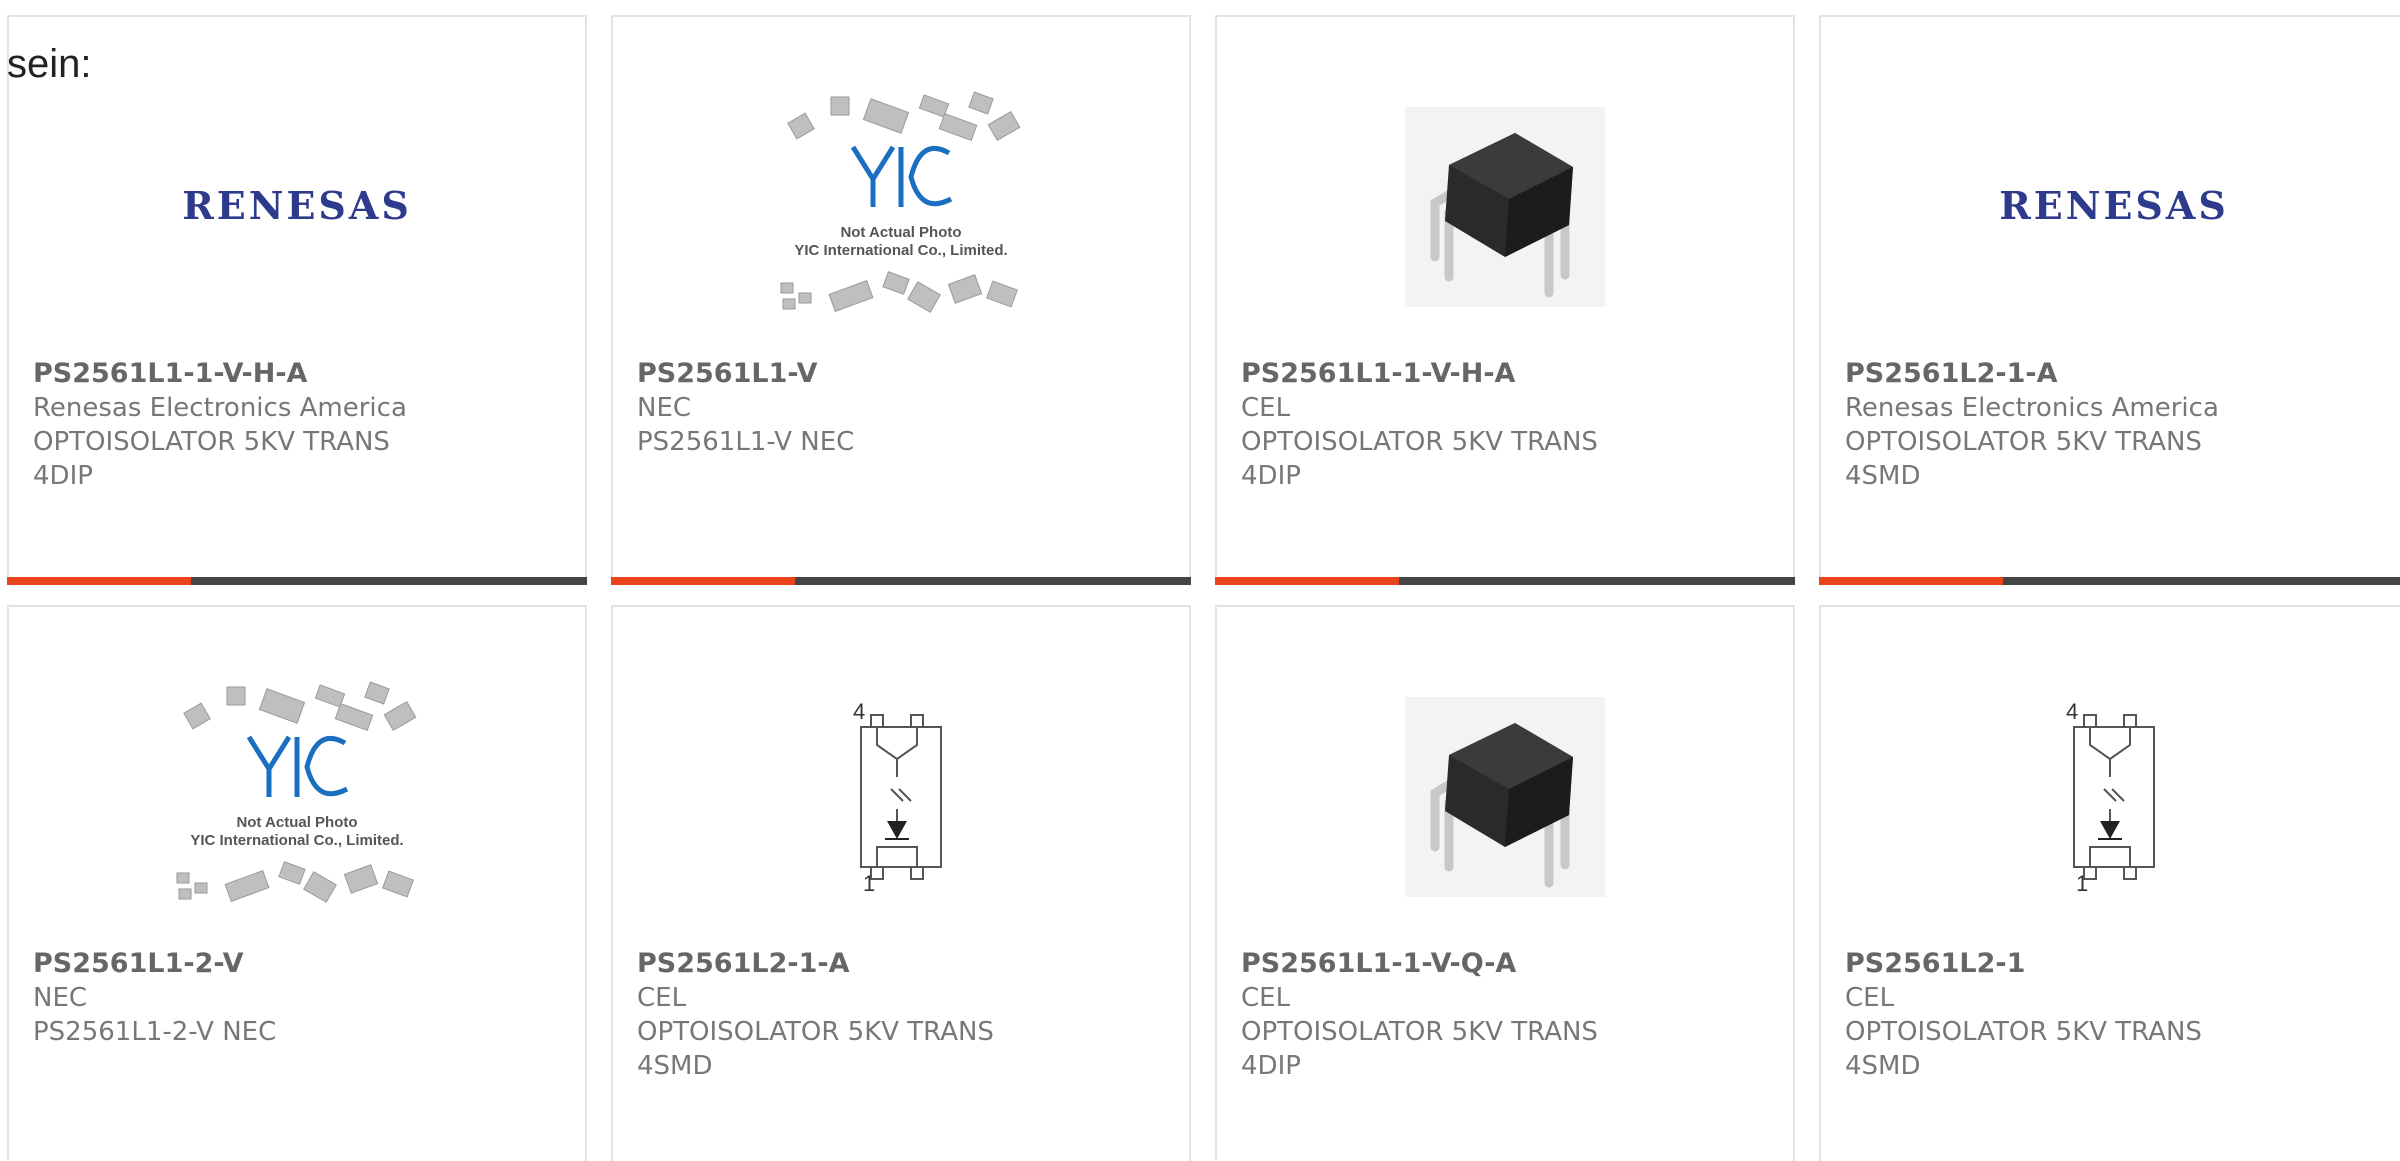 The image size is (2400, 1161). I want to click on description: PS2561L1-V NEC, so click(746, 442).